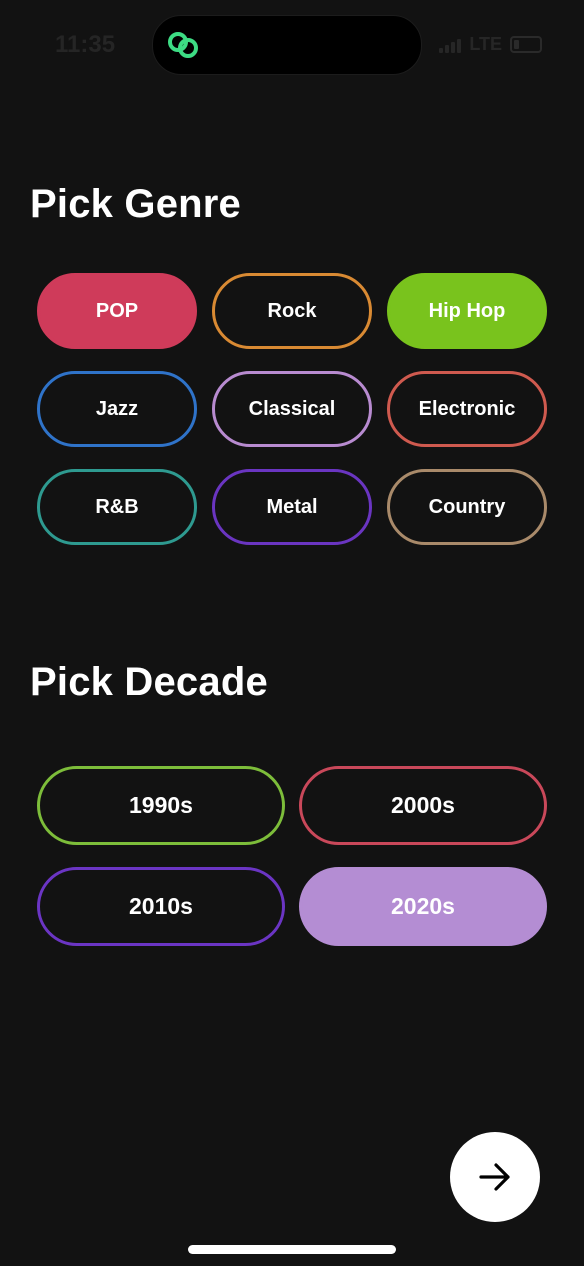 The width and height of the screenshot is (584, 1266). I want to click on arrow-right-icon, so click(494, 1177).